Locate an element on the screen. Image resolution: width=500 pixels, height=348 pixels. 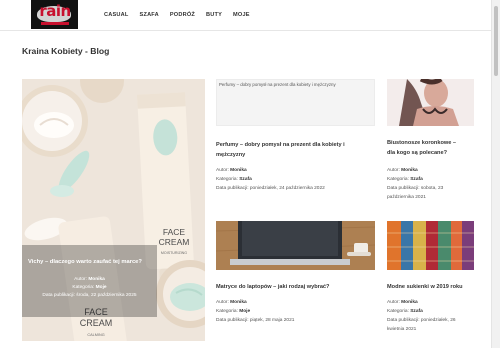
featured-post-category: Kategoria: Moje is located at coordinates (89, 287).